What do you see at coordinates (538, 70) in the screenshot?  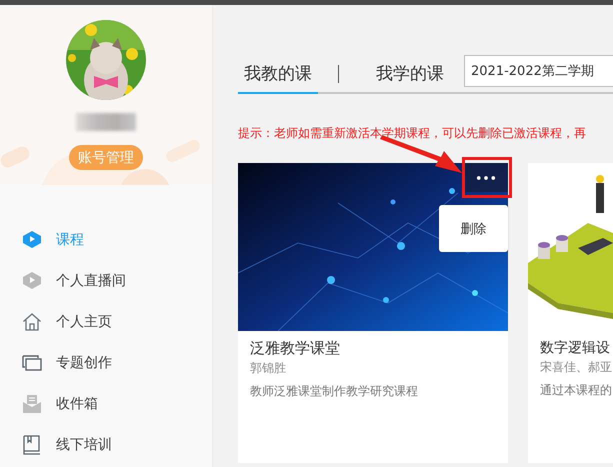 I see `semester-field: 2021-2022第二学期` at bounding box center [538, 70].